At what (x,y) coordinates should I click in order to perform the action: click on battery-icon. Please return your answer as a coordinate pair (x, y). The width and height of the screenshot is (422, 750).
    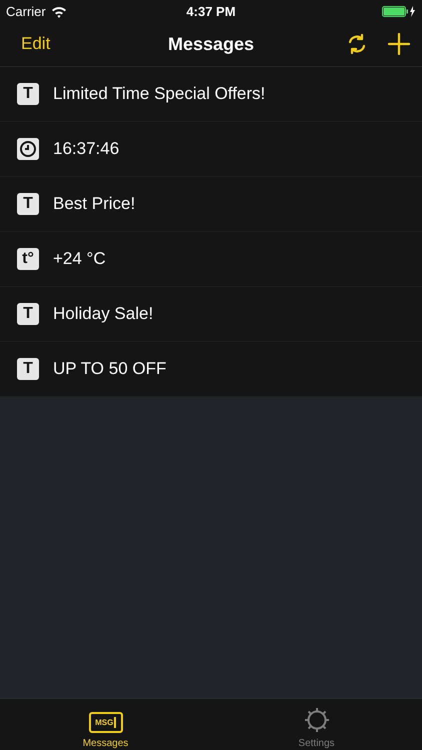
    Looking at the image, I should click on (399, 11).